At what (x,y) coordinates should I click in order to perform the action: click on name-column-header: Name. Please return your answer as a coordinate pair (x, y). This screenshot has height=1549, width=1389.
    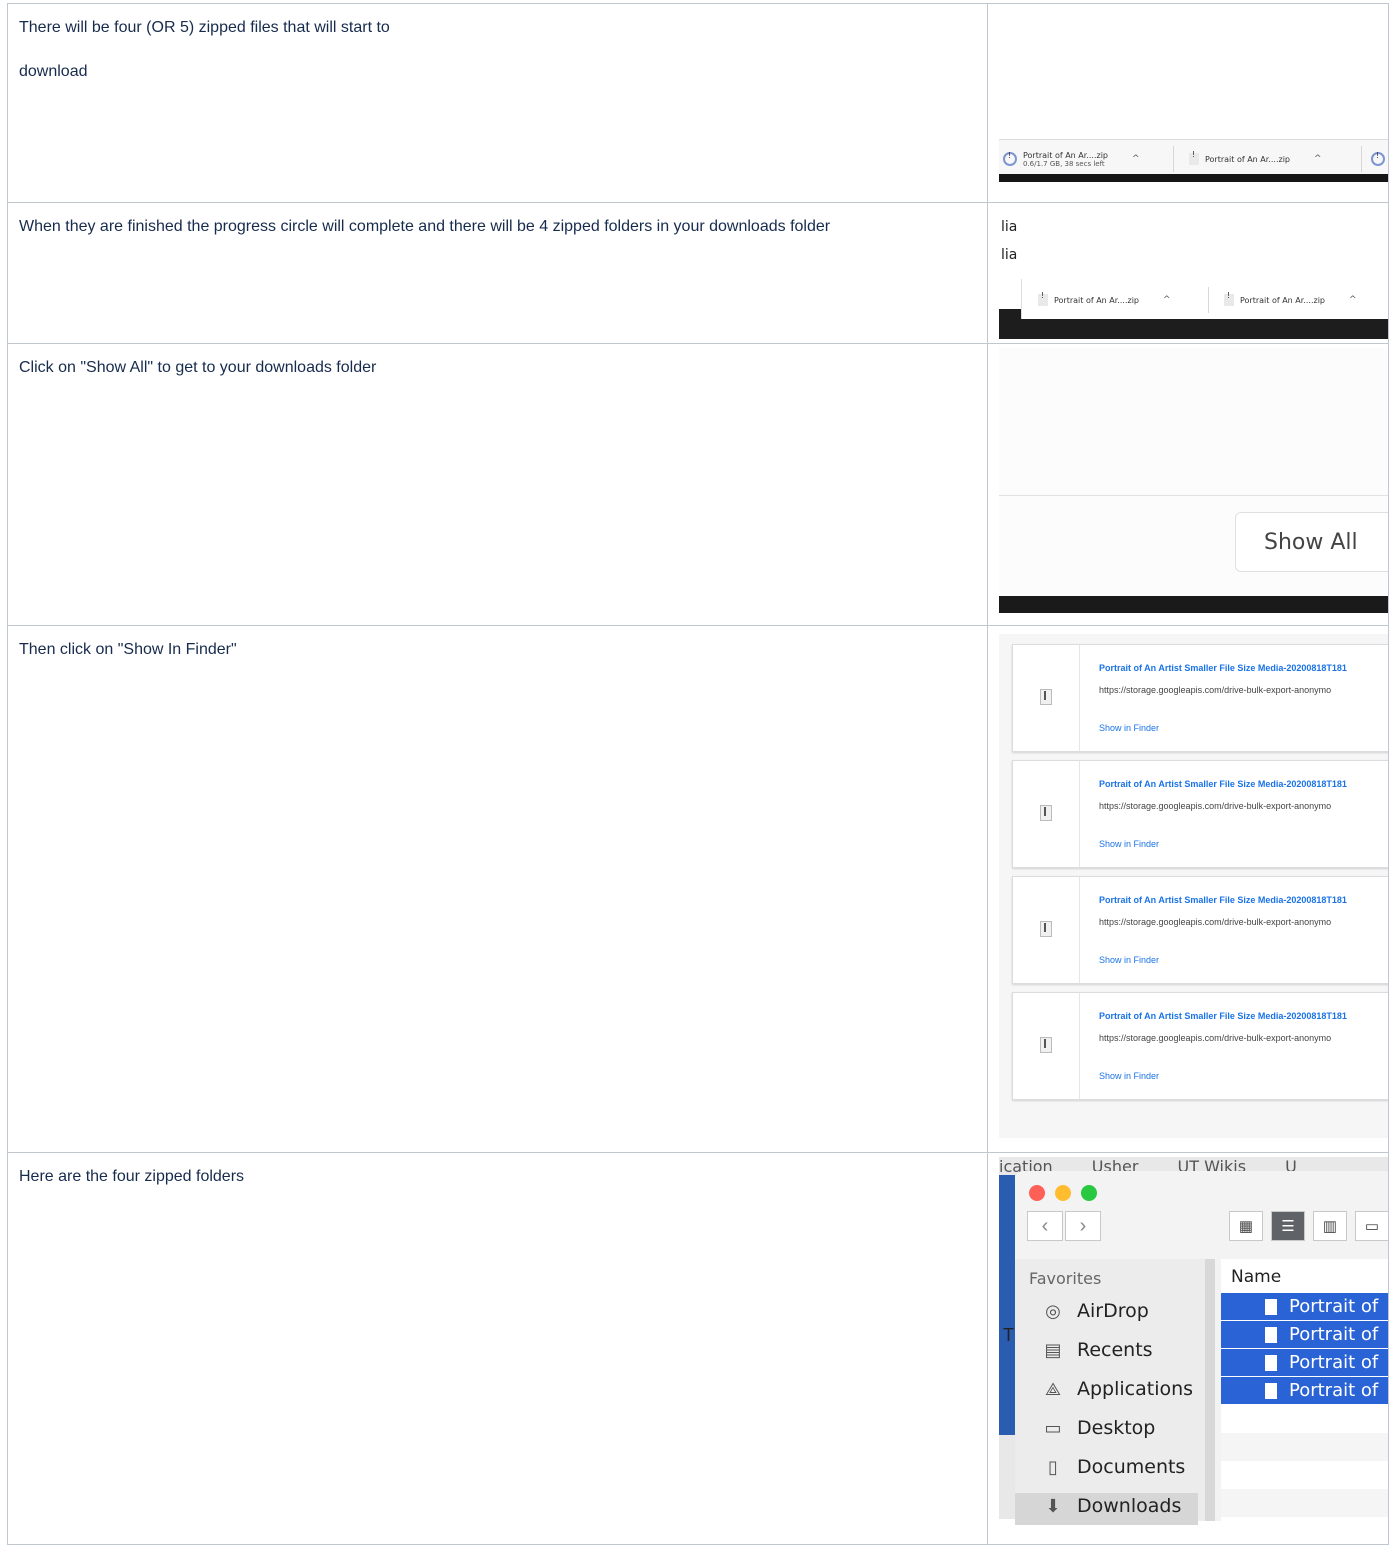
    Looking at the image, I should click on (1256, 1277).